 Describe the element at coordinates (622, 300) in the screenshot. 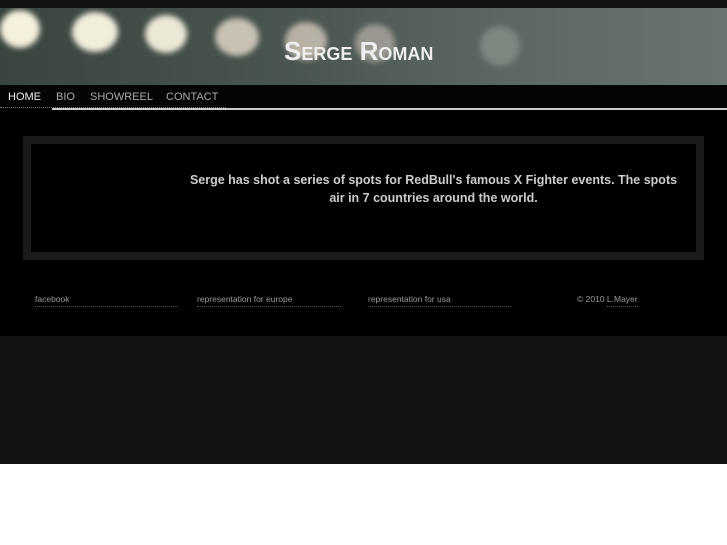

I see `copyright-author-link: L.Mayer` at that location.